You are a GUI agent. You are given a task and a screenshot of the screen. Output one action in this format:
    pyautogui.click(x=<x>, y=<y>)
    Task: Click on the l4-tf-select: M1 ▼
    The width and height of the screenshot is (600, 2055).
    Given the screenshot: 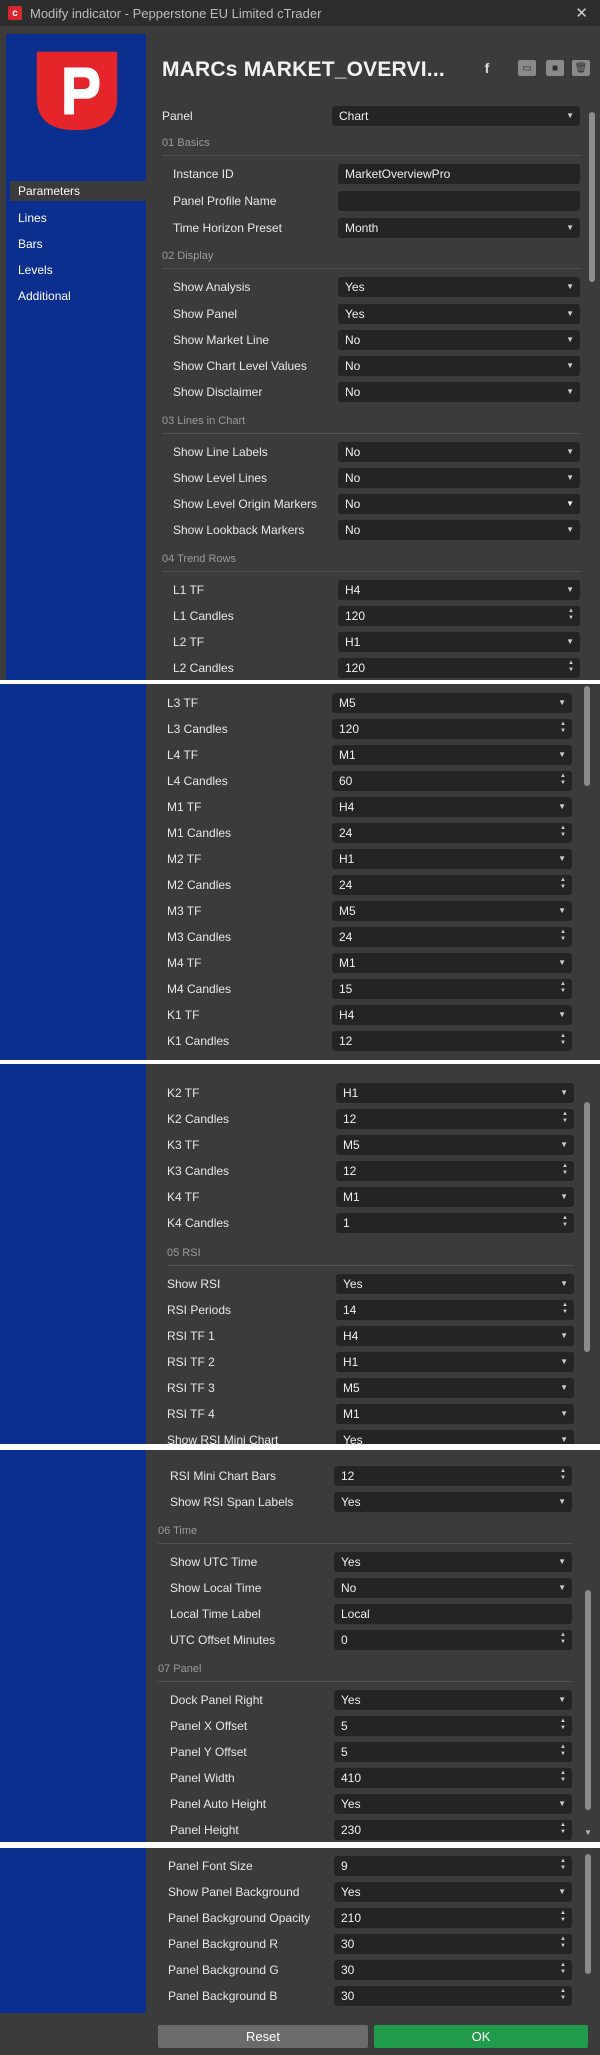 What is the action you would take?
    pyautogui.click(x=452, y=755)
    